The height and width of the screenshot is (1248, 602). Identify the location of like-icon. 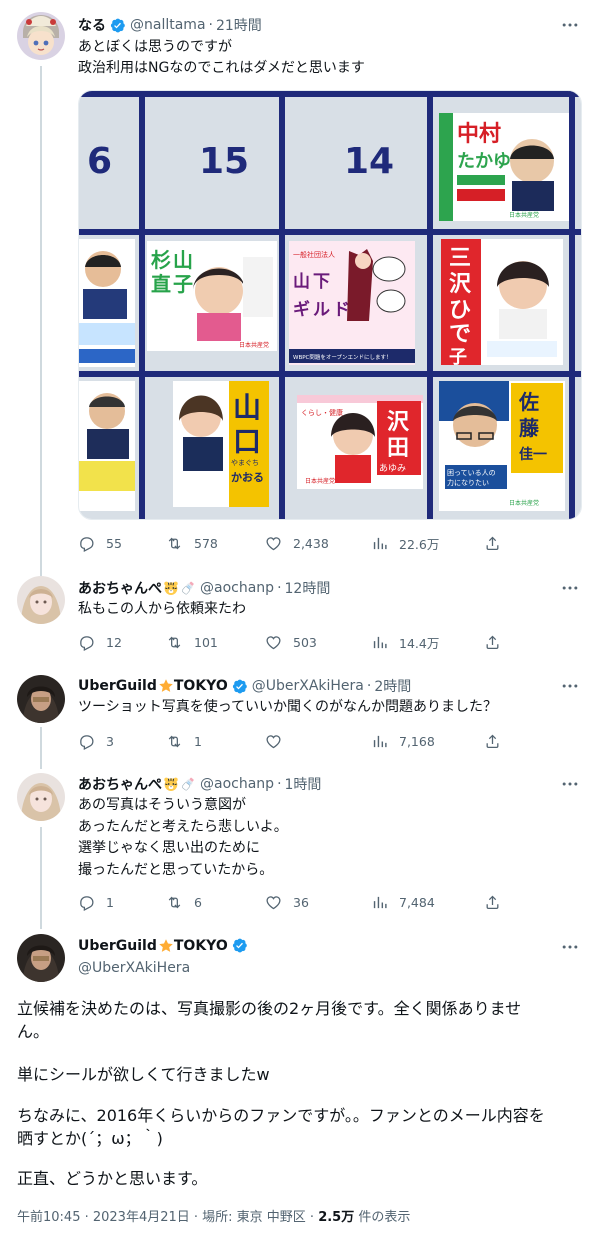
(273, 741).